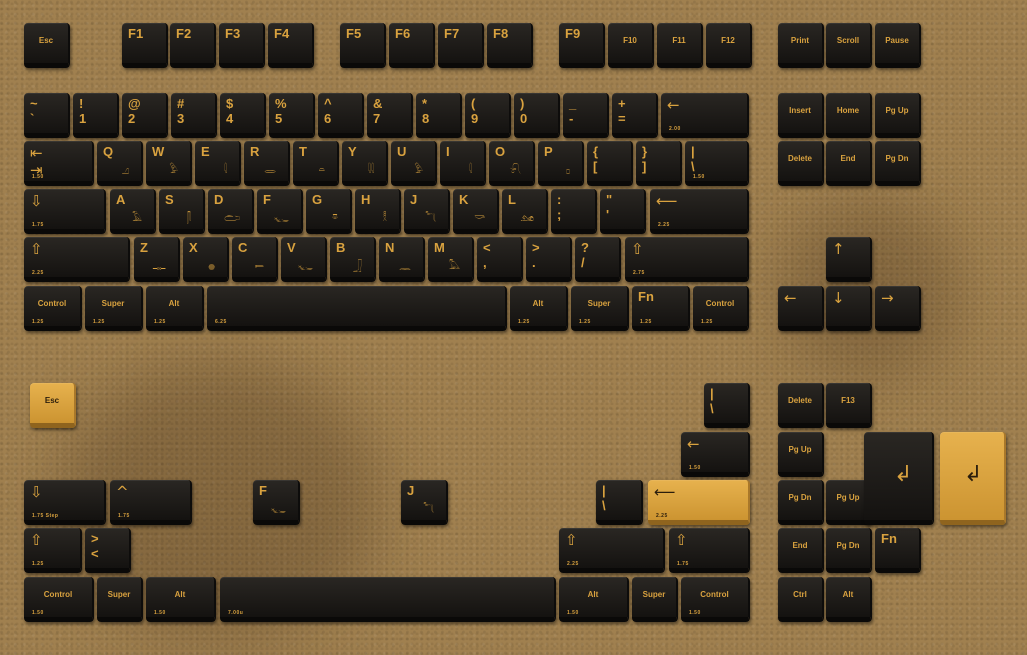 Image resolution: width=1027 pixels, height=655 pixels. I want to click on key-legend: | \, so click(712, 401).